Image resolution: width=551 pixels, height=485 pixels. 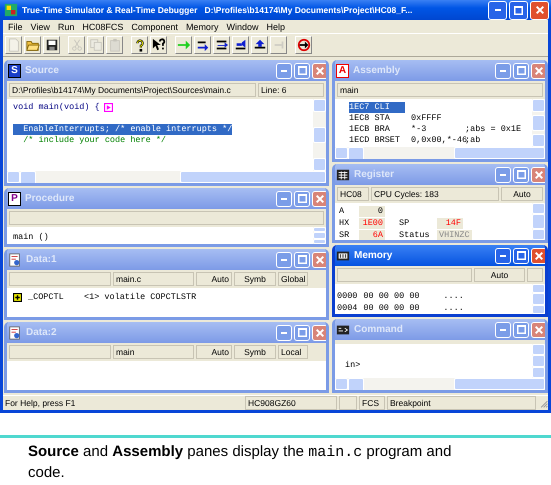 I want to click on status-field: FCS, so click(x=372, y=403).